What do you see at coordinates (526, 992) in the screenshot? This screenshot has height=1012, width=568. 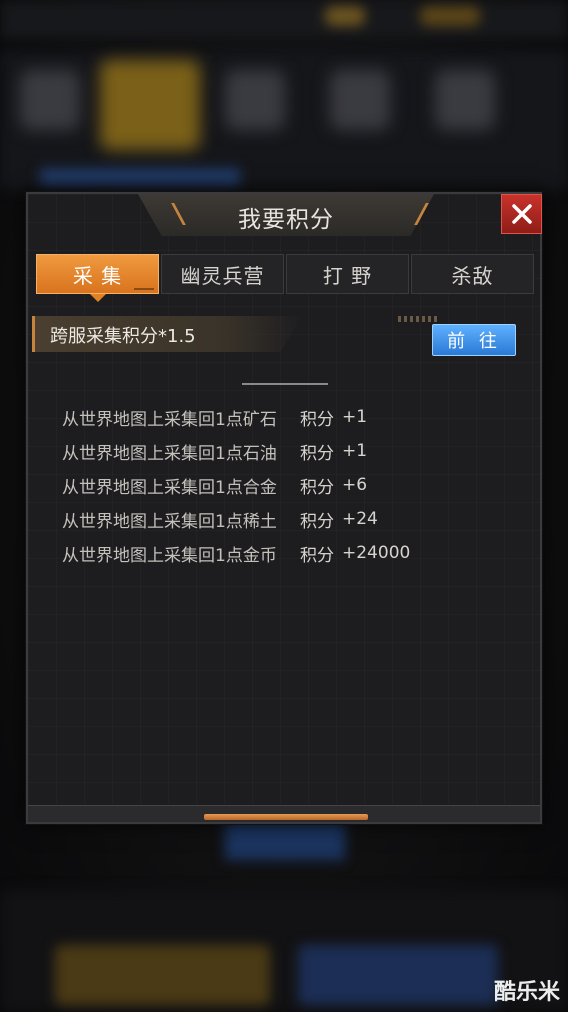 I see `watermark-logo: 酷乐米` at bounding box center [526, 992].